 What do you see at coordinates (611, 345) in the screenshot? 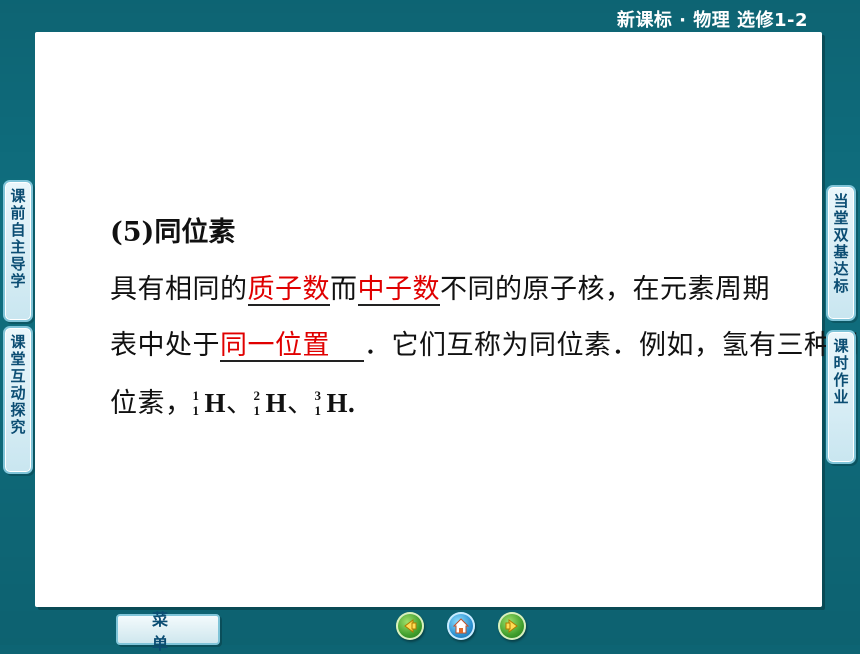
I see `text-segment: ．它们互称为同位素．例如，氢有三种同` at bounding box center [611, 345].